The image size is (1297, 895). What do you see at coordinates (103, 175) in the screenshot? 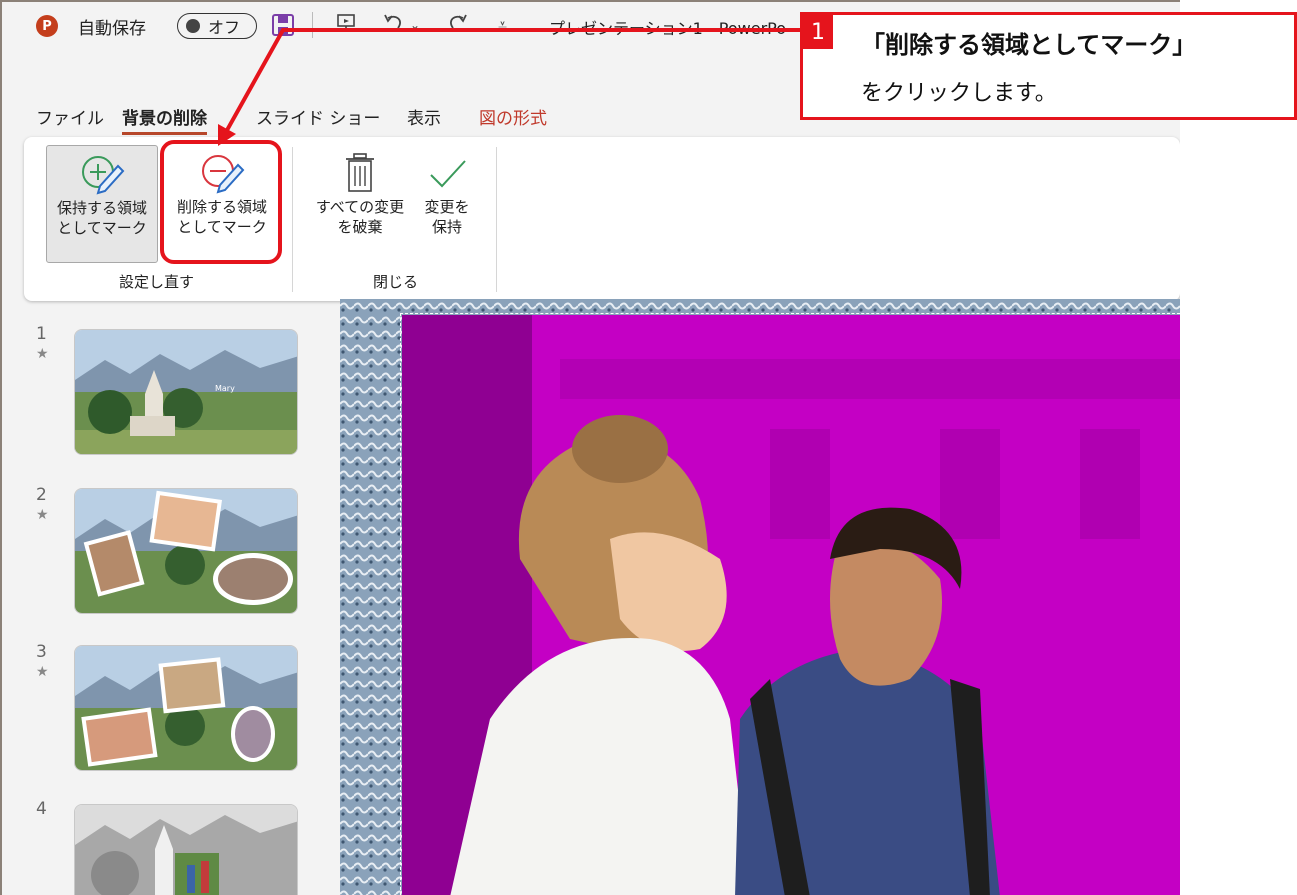
I see `plus-pencil-icon` at bounding box center [103, 175].